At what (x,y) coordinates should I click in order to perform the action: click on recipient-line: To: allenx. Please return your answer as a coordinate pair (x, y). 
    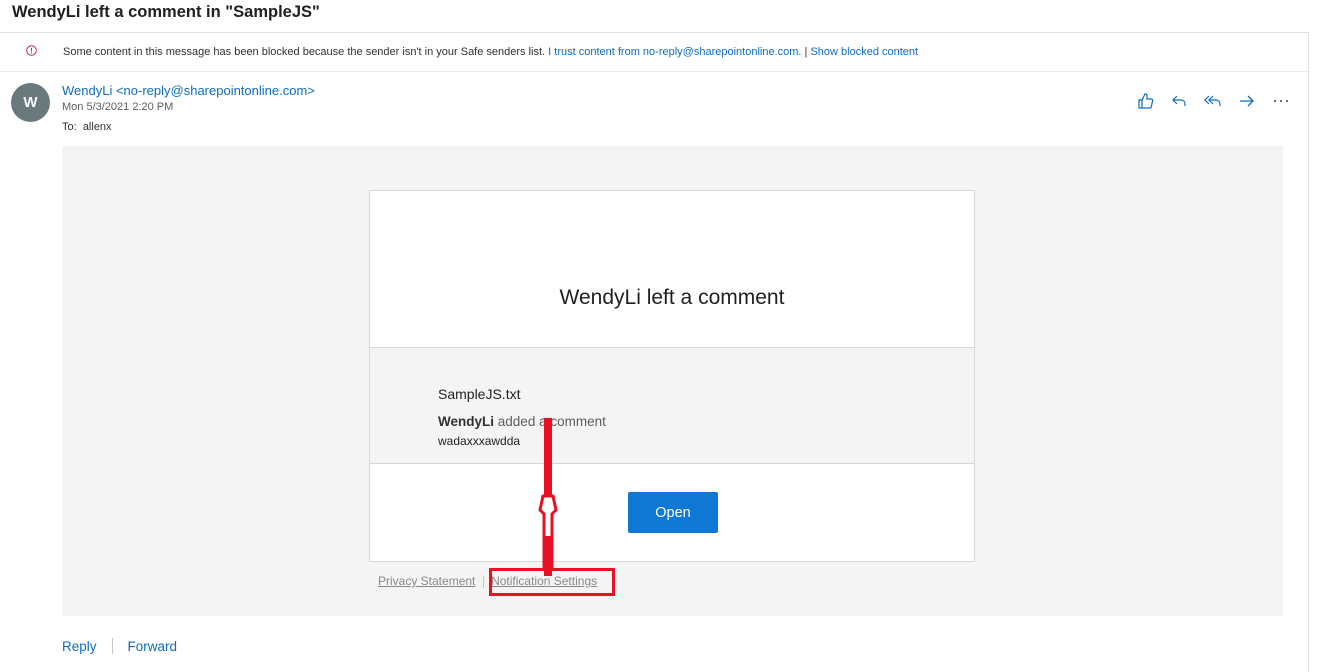
    Looking at the image, I should click on (87, 127).